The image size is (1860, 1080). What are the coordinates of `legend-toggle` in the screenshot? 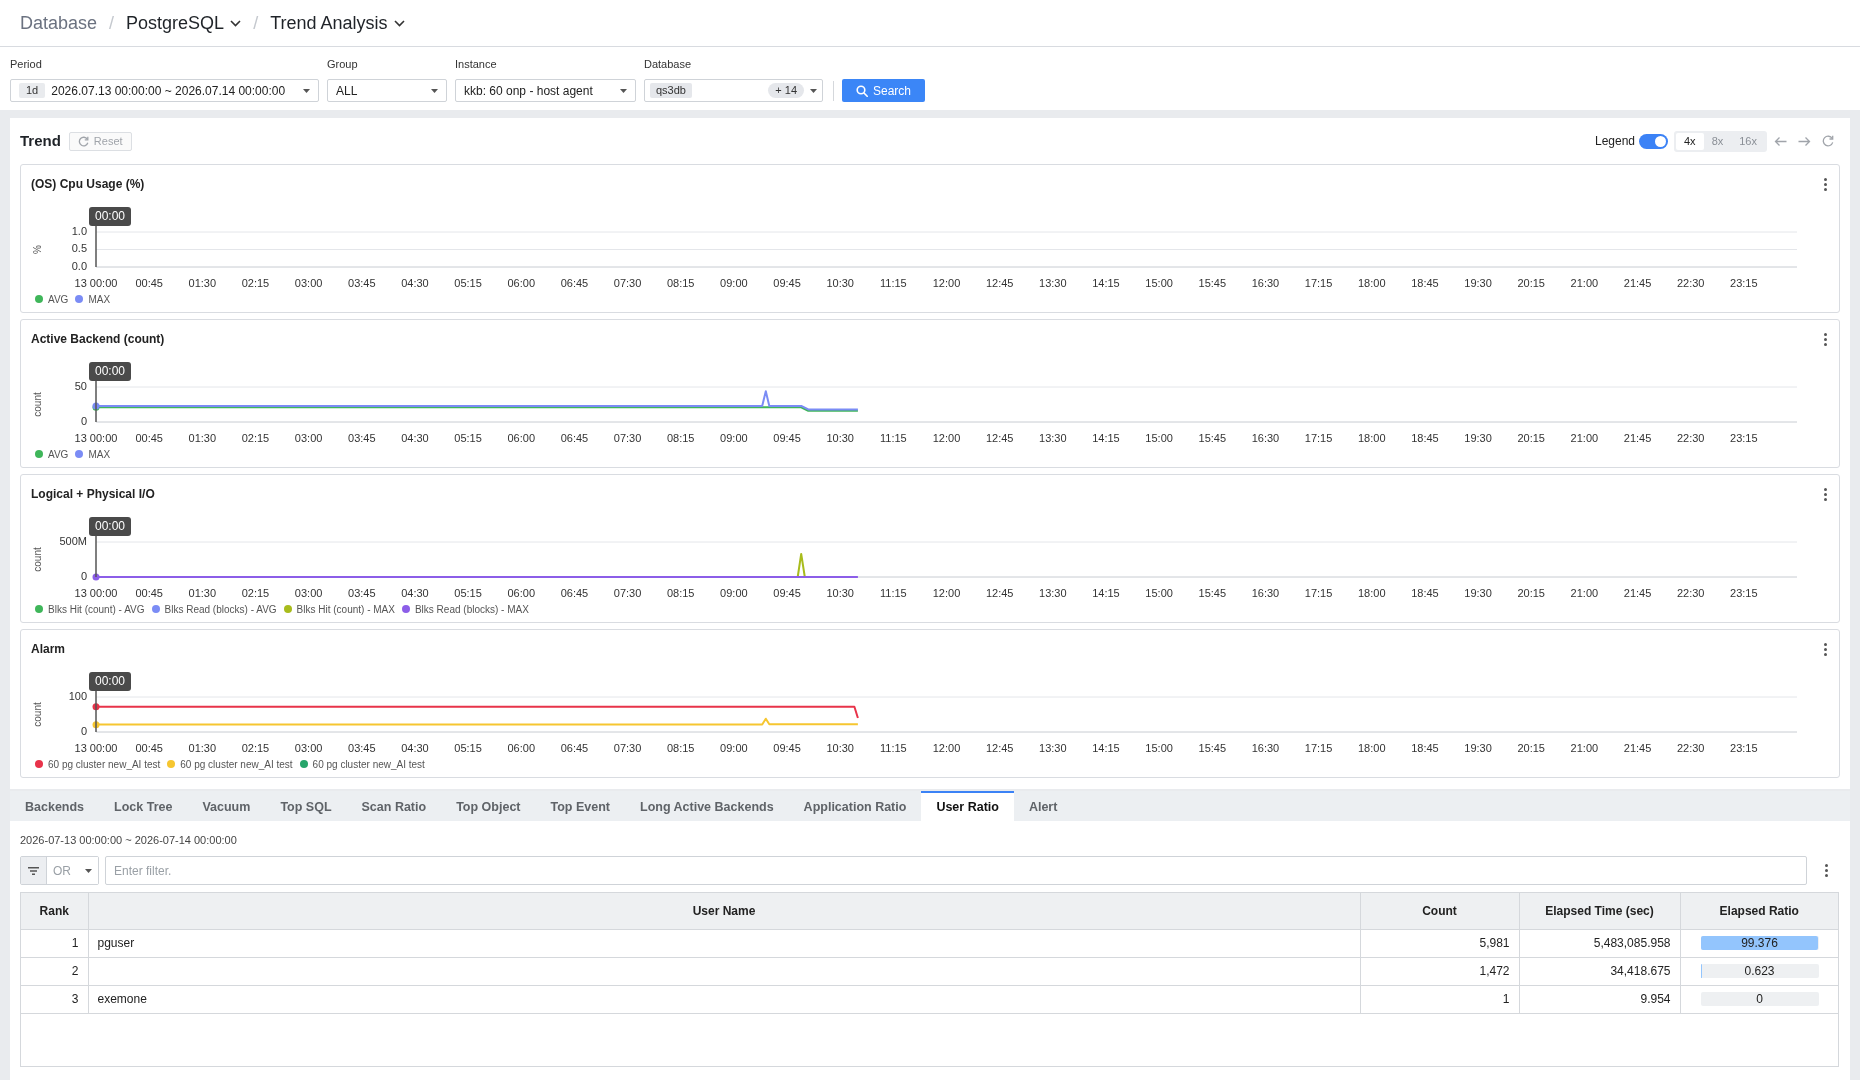 It's located at (1653, 141).